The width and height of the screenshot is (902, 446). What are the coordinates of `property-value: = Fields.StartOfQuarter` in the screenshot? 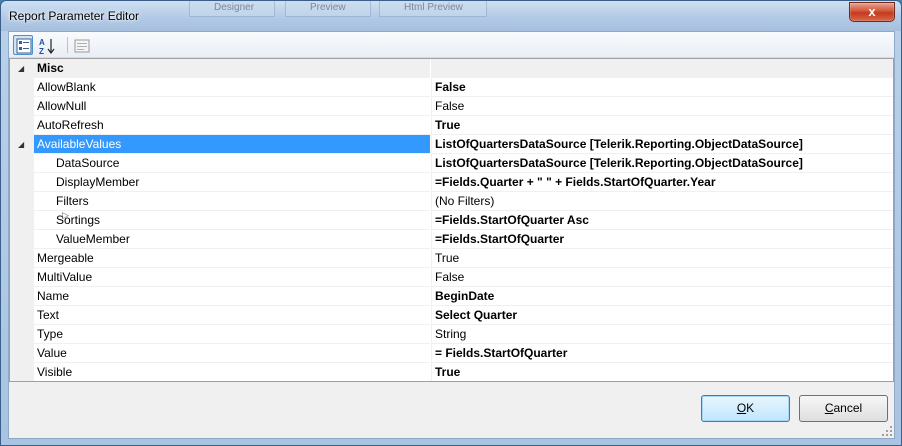 It's located at (662, 353).